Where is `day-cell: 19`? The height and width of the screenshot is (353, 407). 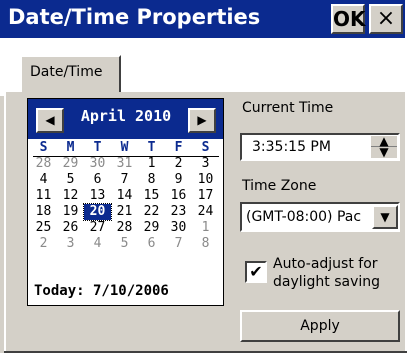 day-cell: 19 is located at coordinates (70, 212).